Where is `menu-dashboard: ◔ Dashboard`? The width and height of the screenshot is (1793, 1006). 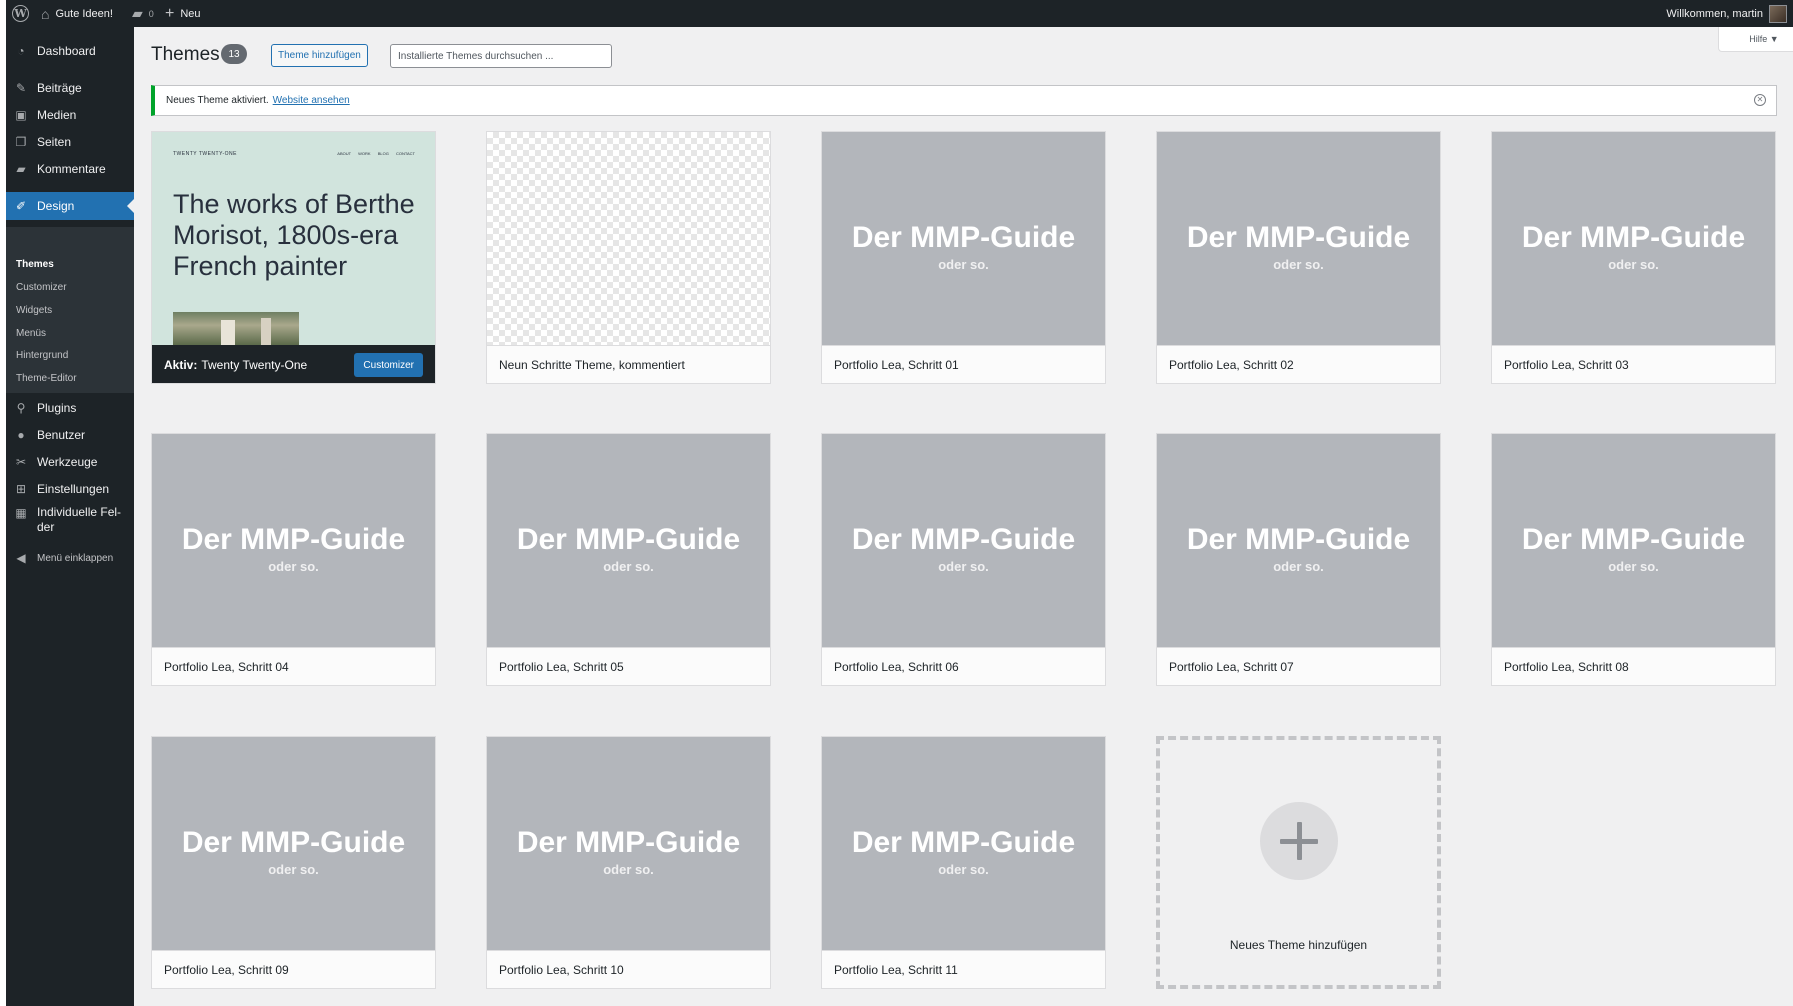 menu-dashboard: ◔ Dashboard is located at coordinates (70, 51).